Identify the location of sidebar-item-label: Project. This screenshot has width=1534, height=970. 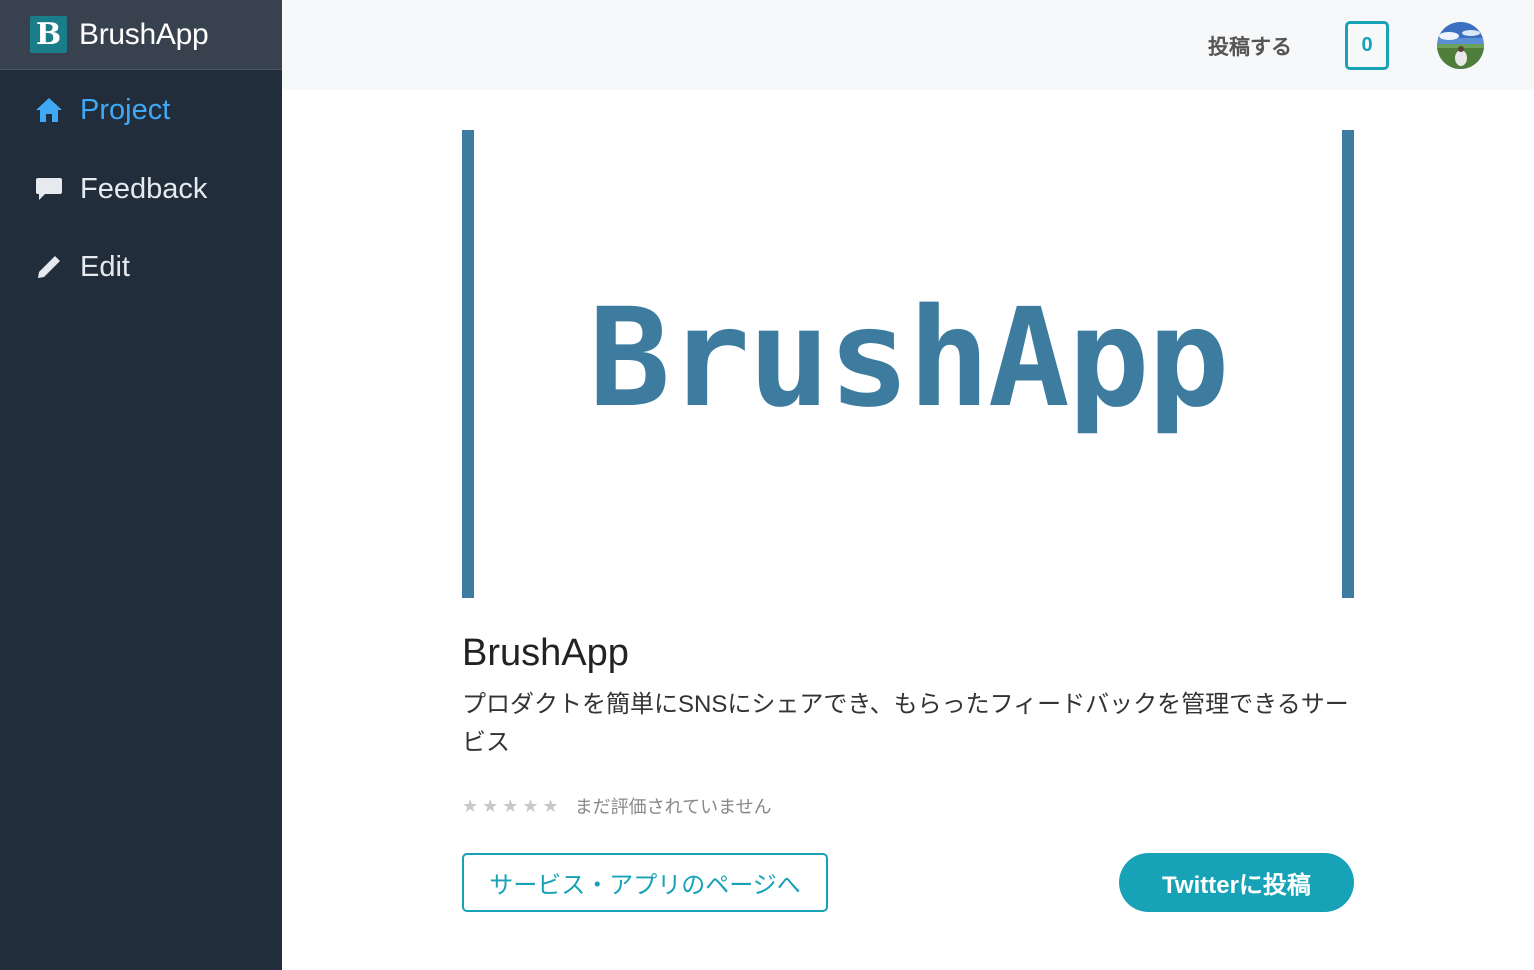
(125, 109).